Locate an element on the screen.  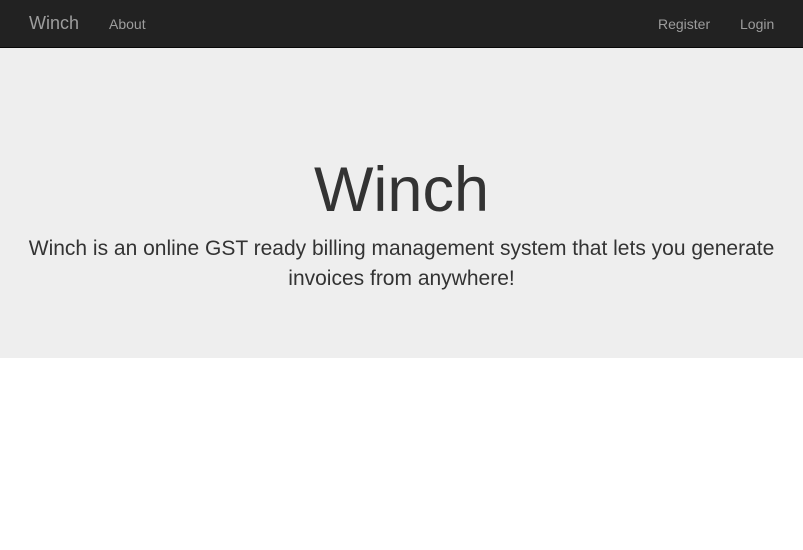
nav-link-login: Login is located at coordinates (757, 24).